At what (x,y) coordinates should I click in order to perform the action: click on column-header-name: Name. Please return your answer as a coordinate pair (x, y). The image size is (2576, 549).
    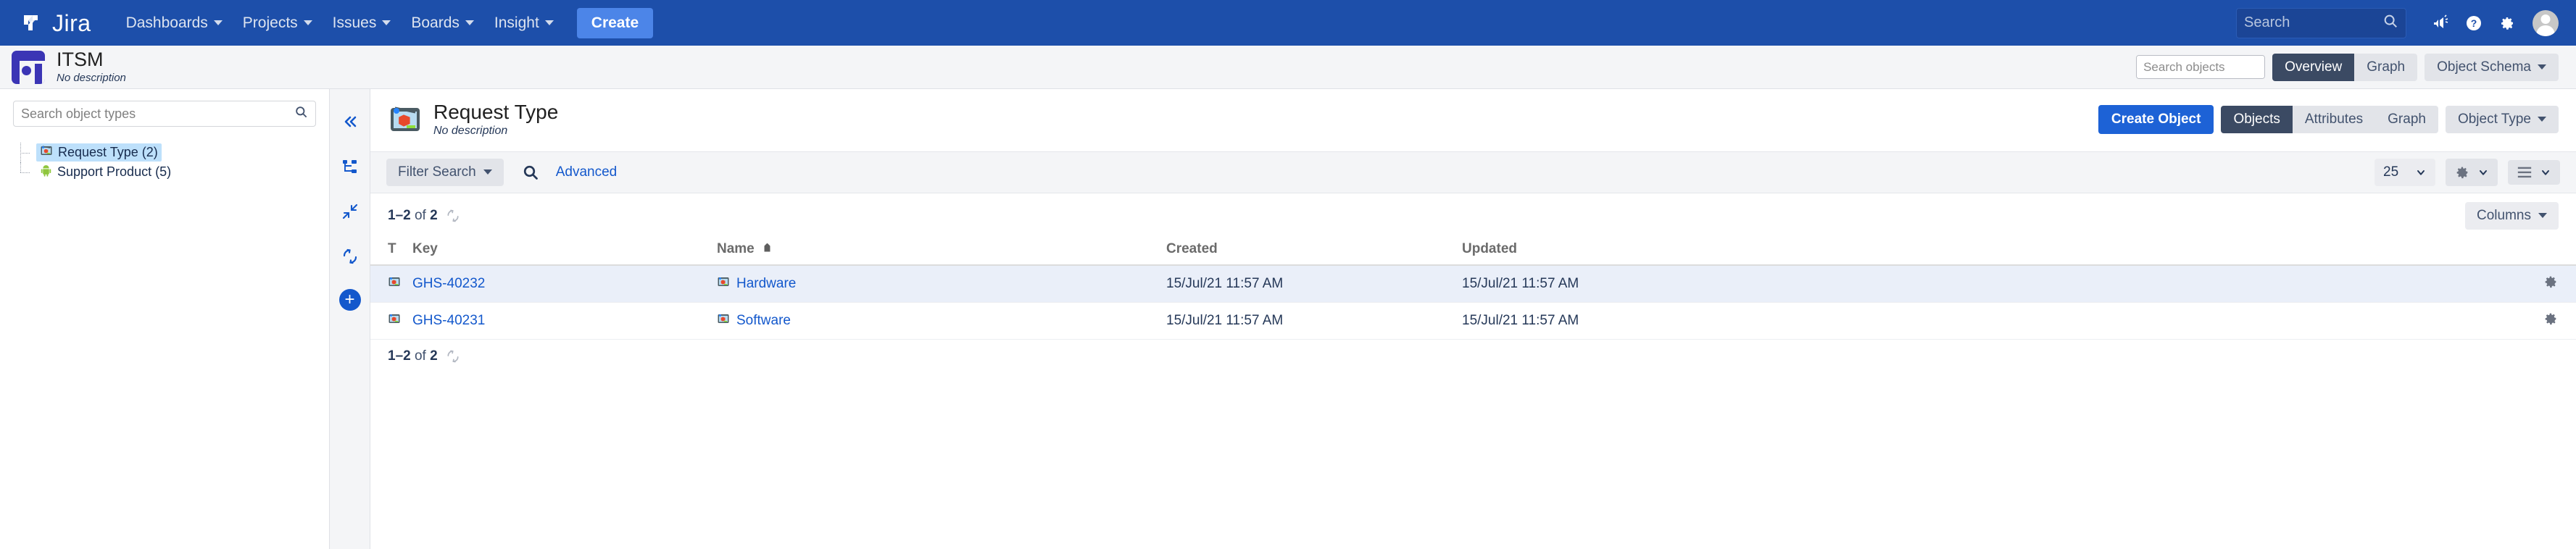
    Looking at the image, I should click on (935, 251).